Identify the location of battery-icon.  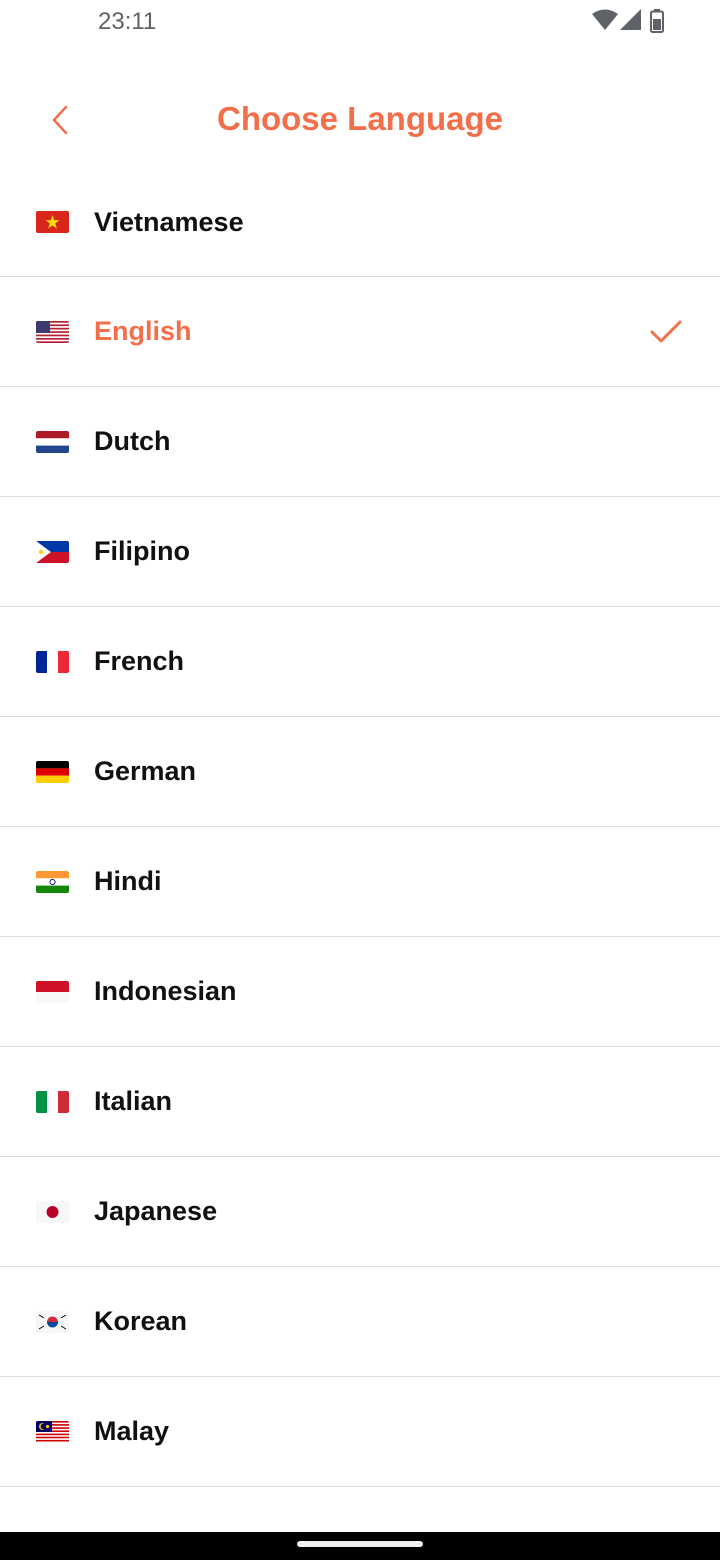
(657, 21).